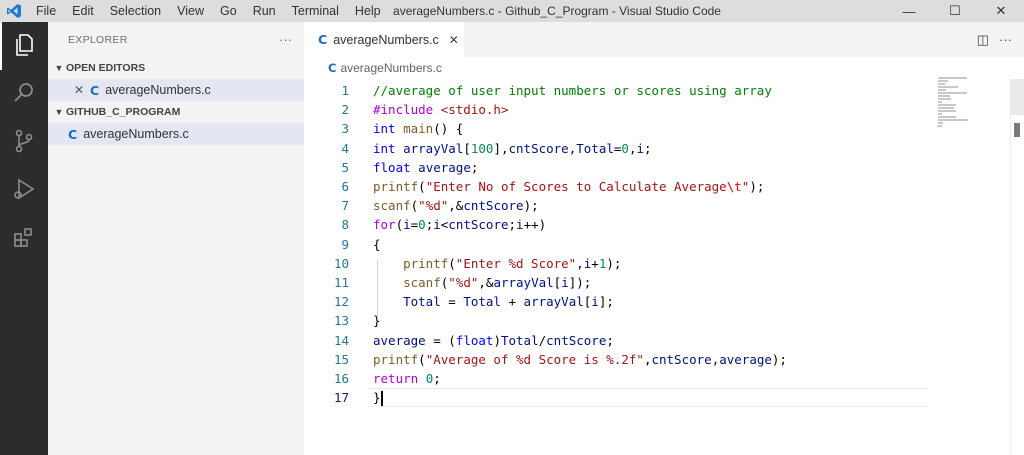  Describe the element at coordinates (377, 397) in the screenshot. I see `code-token: }` at that location.